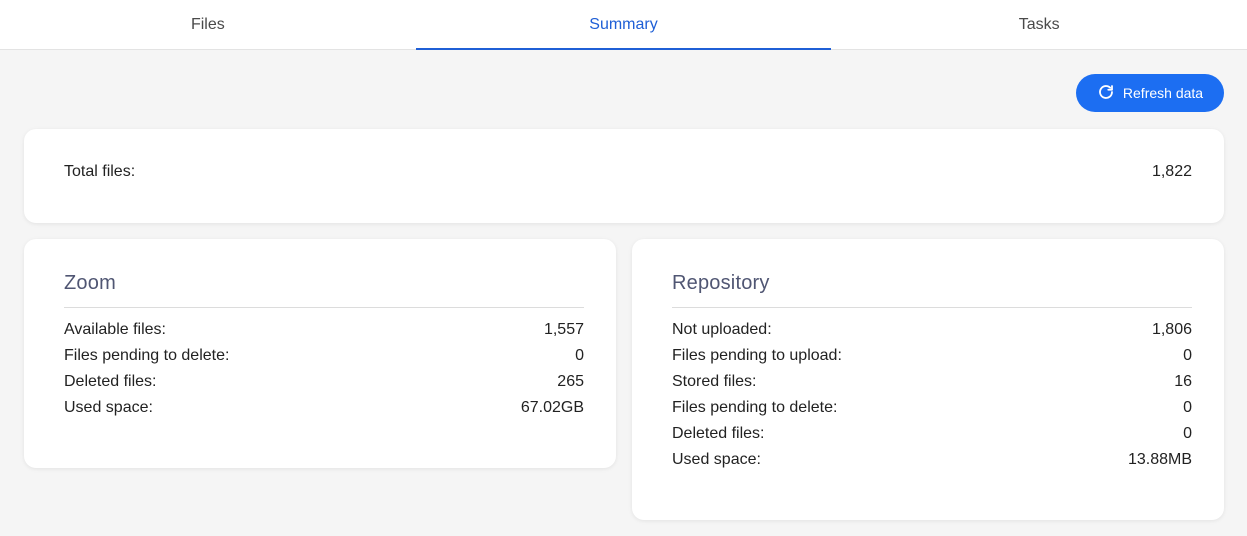 The image size is (1247, 536). Describe the element at coordinates (1171, 329) in the screenshot. I see `row-value: 1,806` at that location.